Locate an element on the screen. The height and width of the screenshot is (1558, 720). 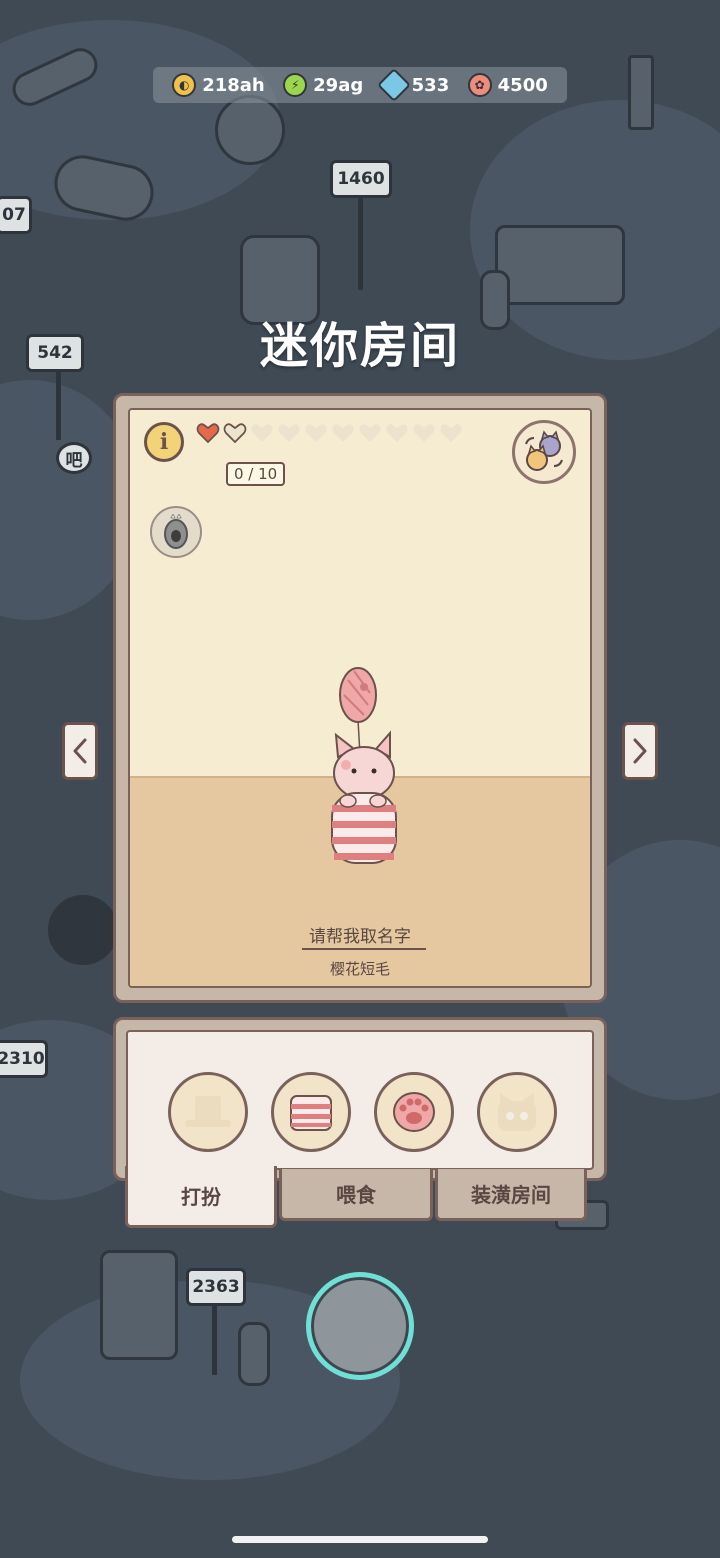
name-cat-prompt: 请帮我取名字 is located at coordinates (360, 934).